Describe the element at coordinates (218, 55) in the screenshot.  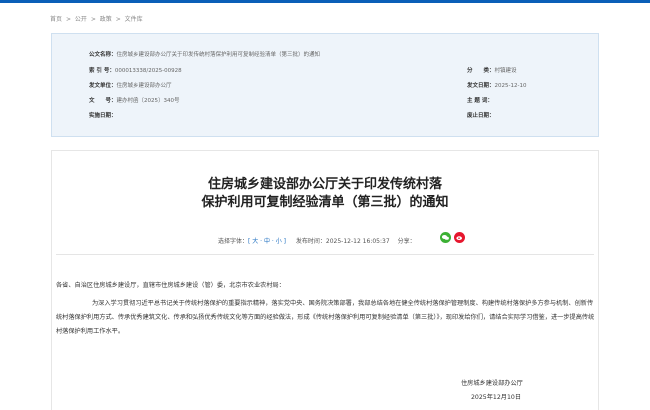
I see `info-value: 住房城乡建设部办公厅关于印发传统村落保护利用可复制经验清单（第三批）的通知` at that location.